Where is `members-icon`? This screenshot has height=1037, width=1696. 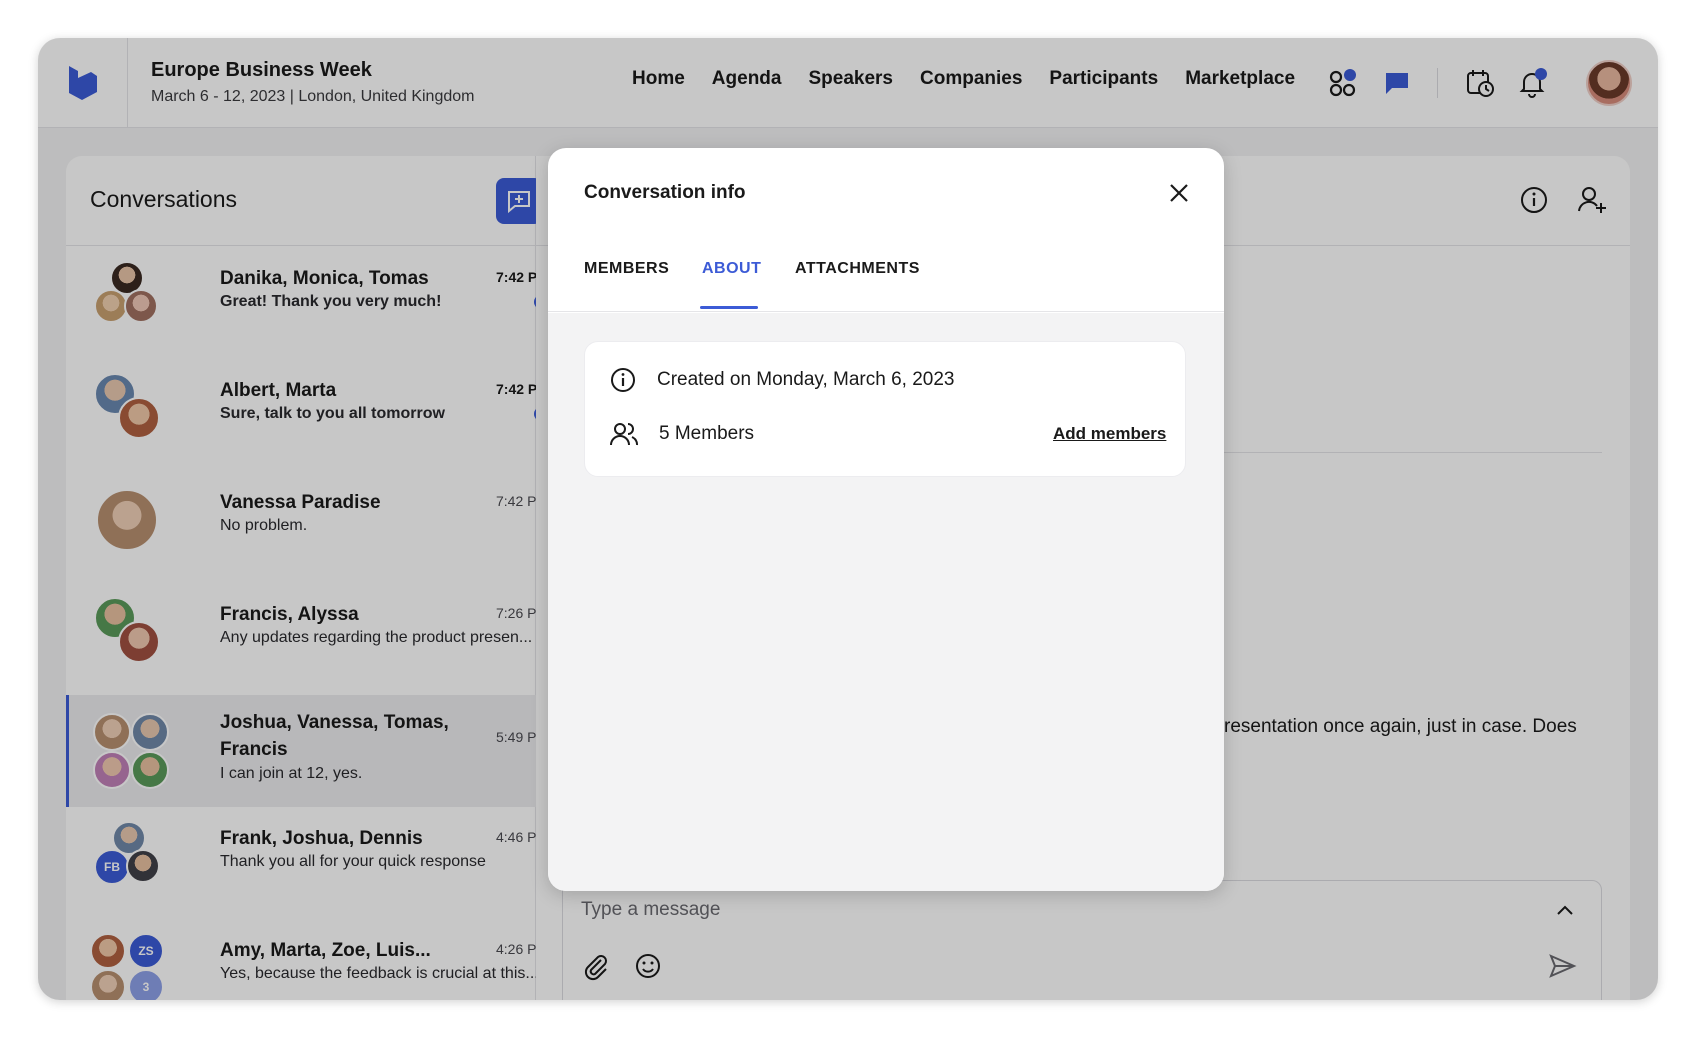 members-icon is located at coordinates (624, 434).